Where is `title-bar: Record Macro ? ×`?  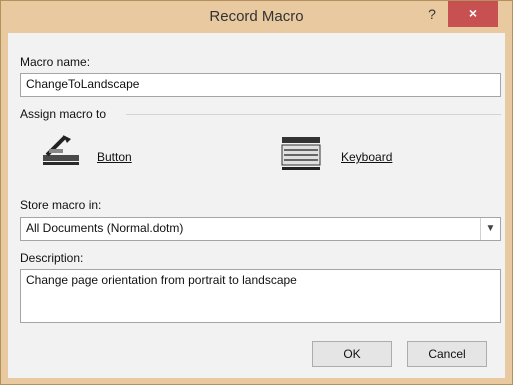 title-bar: Record Macro ? × is located at coordinates (256, 17).